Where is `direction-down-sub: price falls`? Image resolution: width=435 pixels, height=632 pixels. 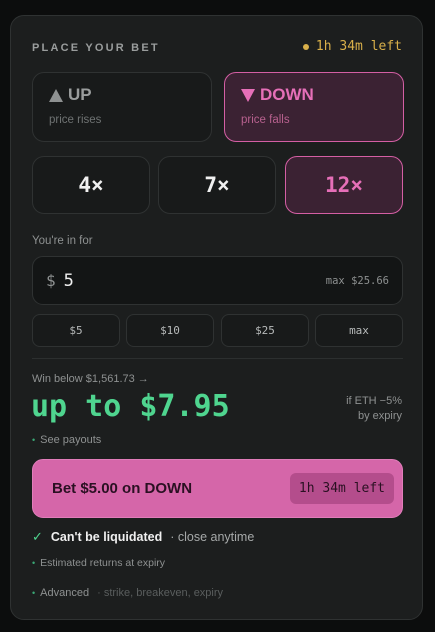 direction-down-sub: price falls is located at coordinates (265, 120).